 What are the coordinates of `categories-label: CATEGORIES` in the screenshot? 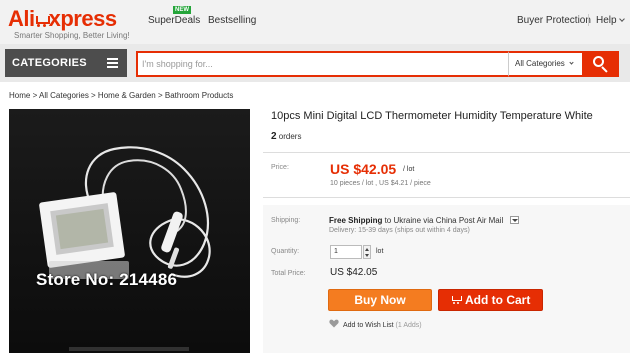 It's located at (49, 63).